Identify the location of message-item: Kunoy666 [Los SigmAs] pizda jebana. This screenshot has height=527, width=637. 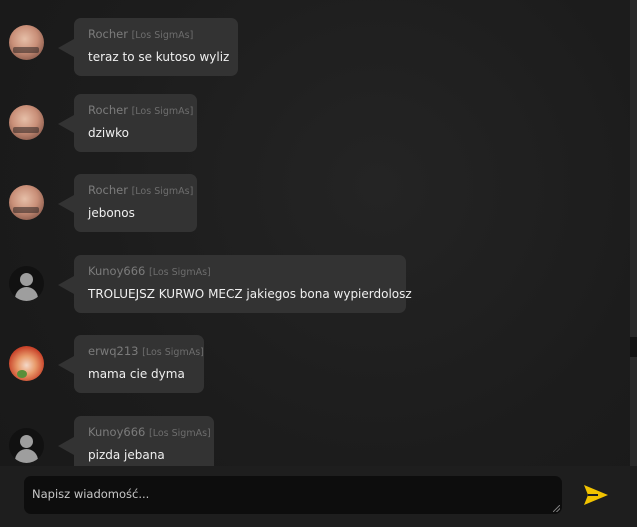
(315, 441).